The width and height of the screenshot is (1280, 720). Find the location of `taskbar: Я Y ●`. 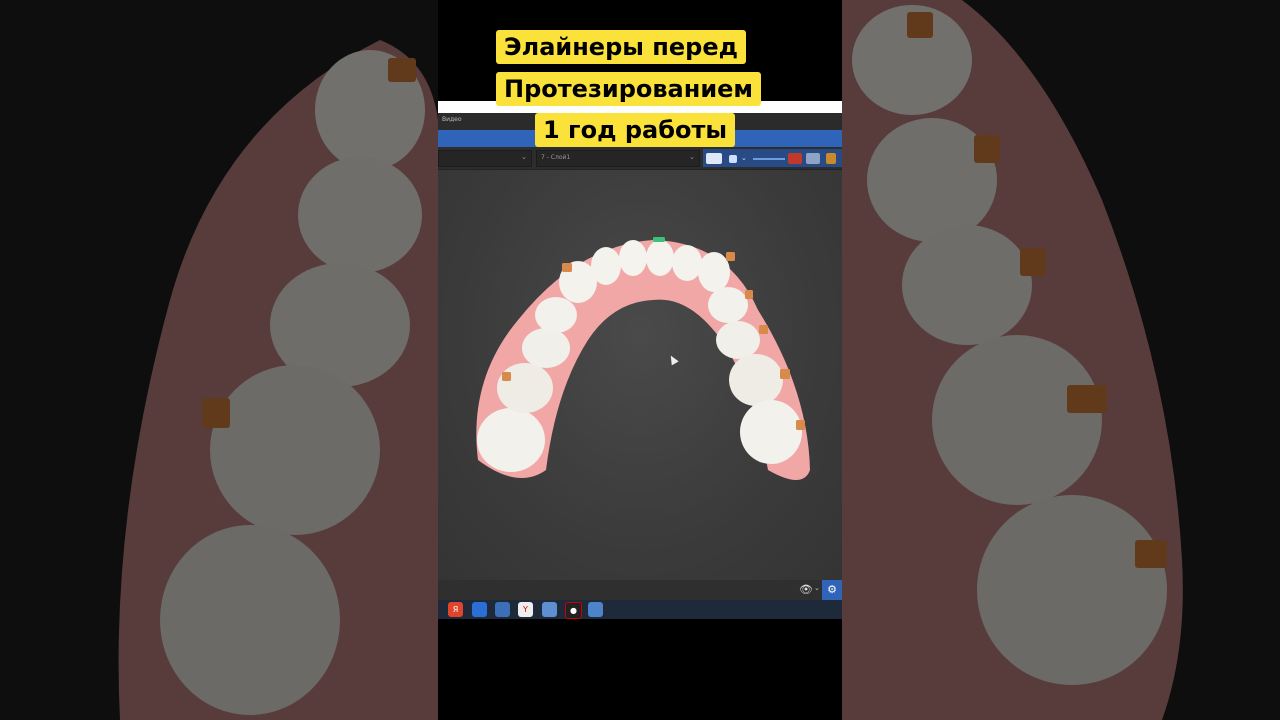

taskbar: Я Y ● is located at coordinates (640, 609).